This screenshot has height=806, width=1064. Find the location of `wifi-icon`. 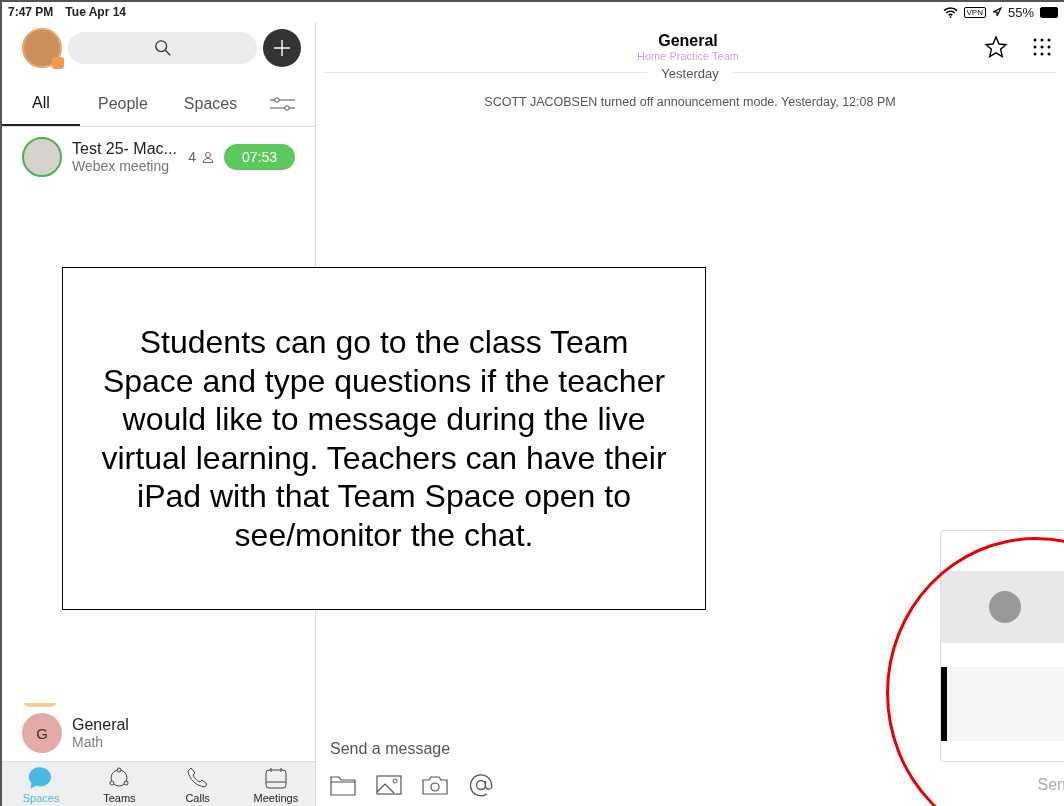

wifi-icon is located at coordinates (950, 12).